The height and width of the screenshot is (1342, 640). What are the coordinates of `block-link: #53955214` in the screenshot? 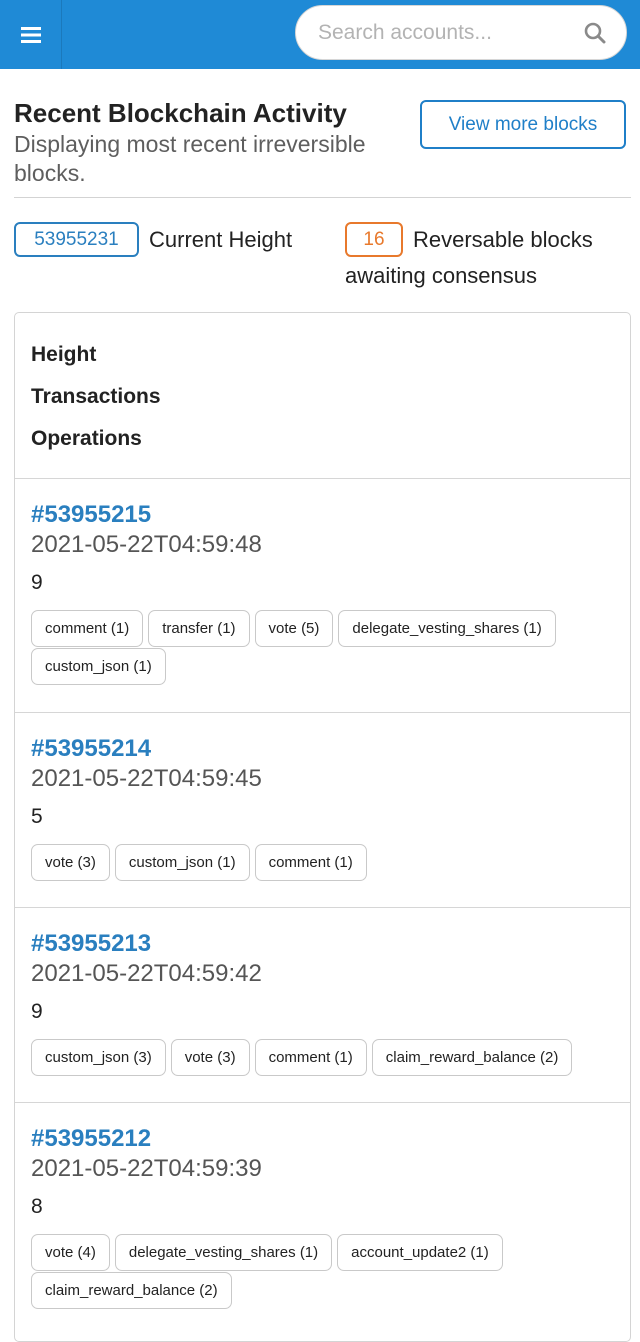 It's located at (91, 749).